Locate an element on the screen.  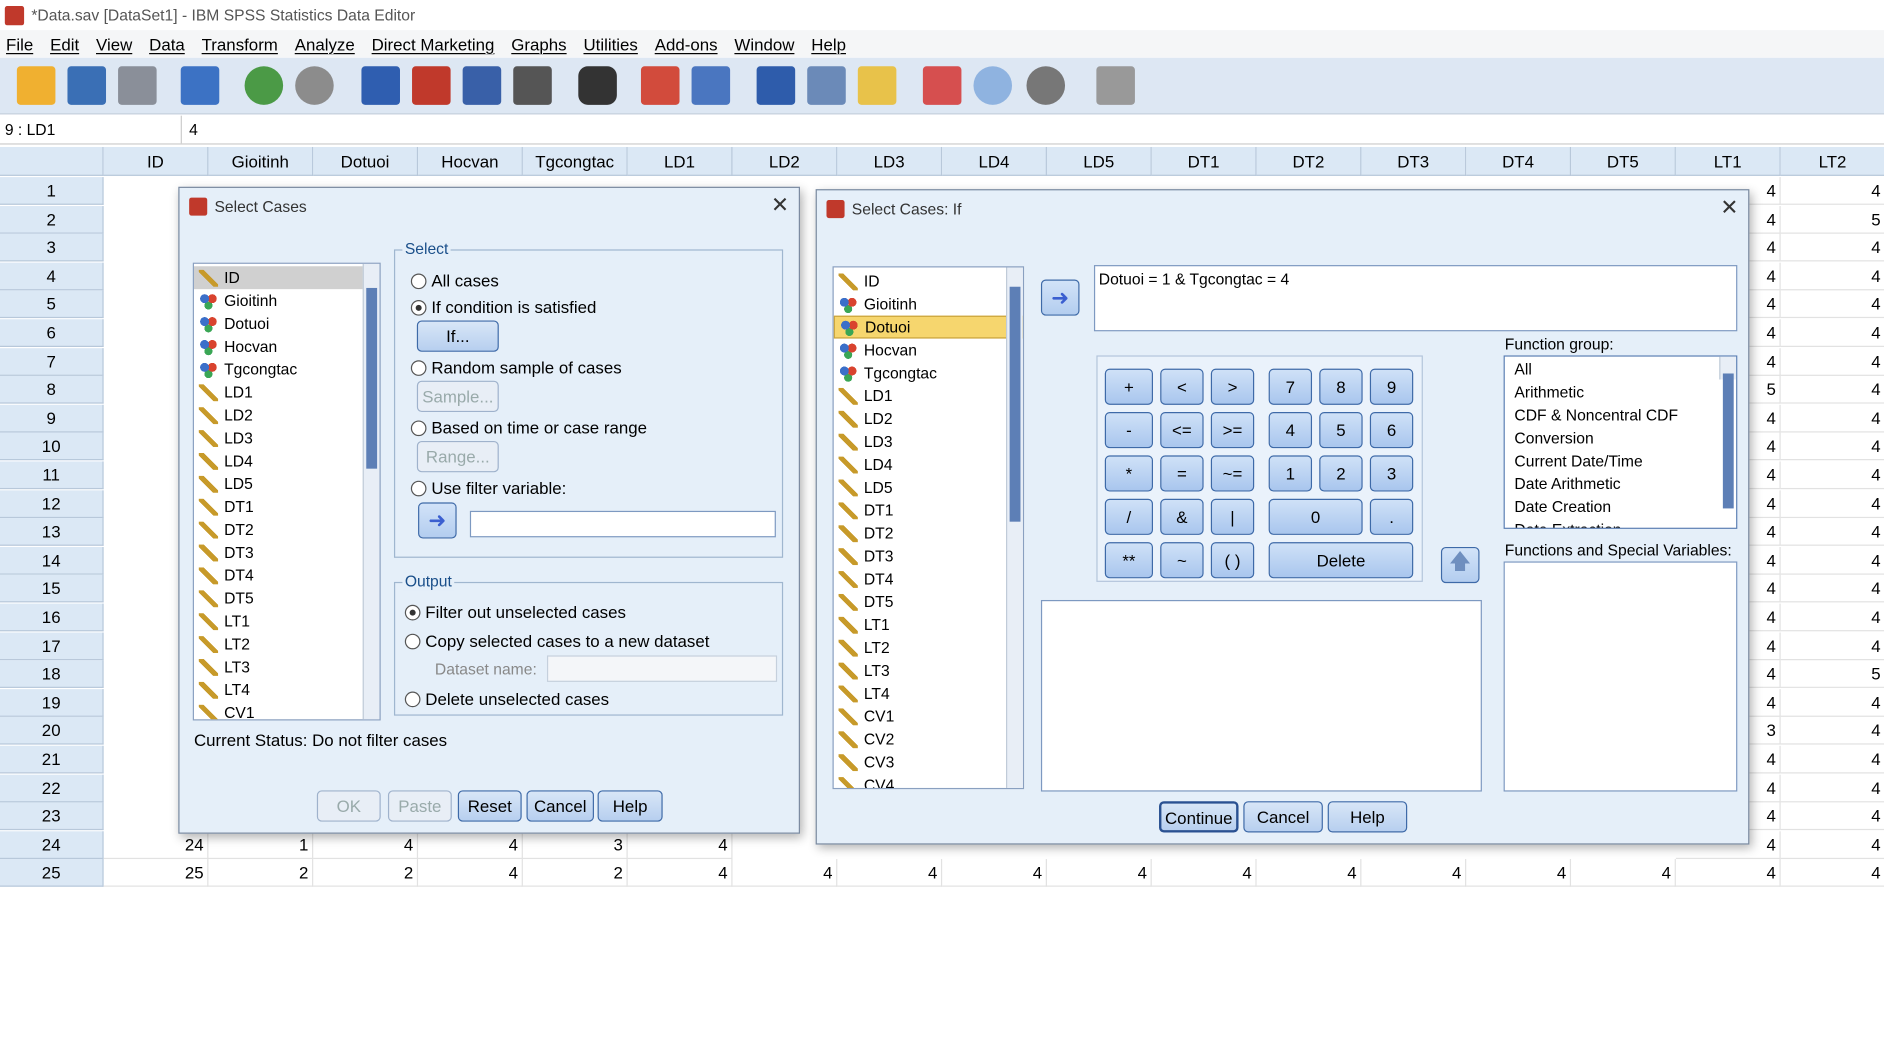
calc-key: ( ) is located at coordinates (1232, 560).